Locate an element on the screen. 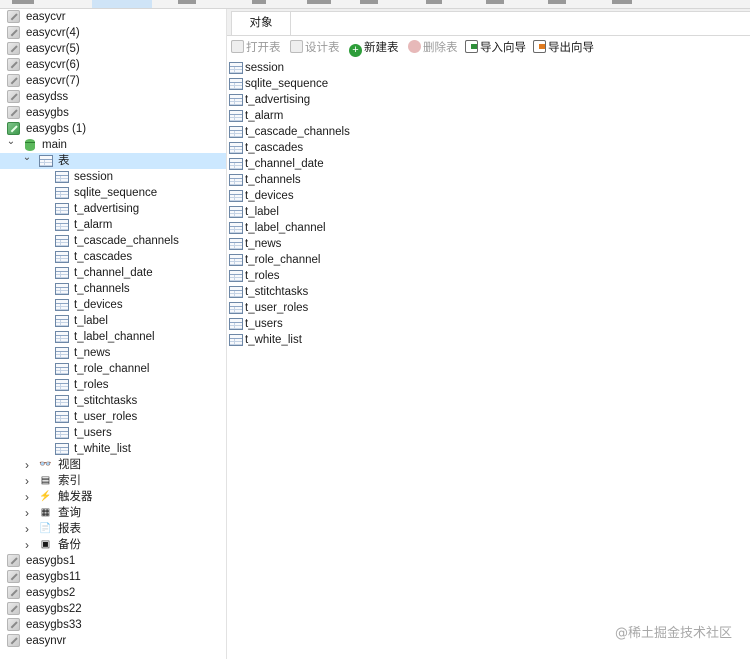 The width and height of the screenshot is (750, 659). tree-node-query: › ▦ 查询 is located at coordinates (113, 513).